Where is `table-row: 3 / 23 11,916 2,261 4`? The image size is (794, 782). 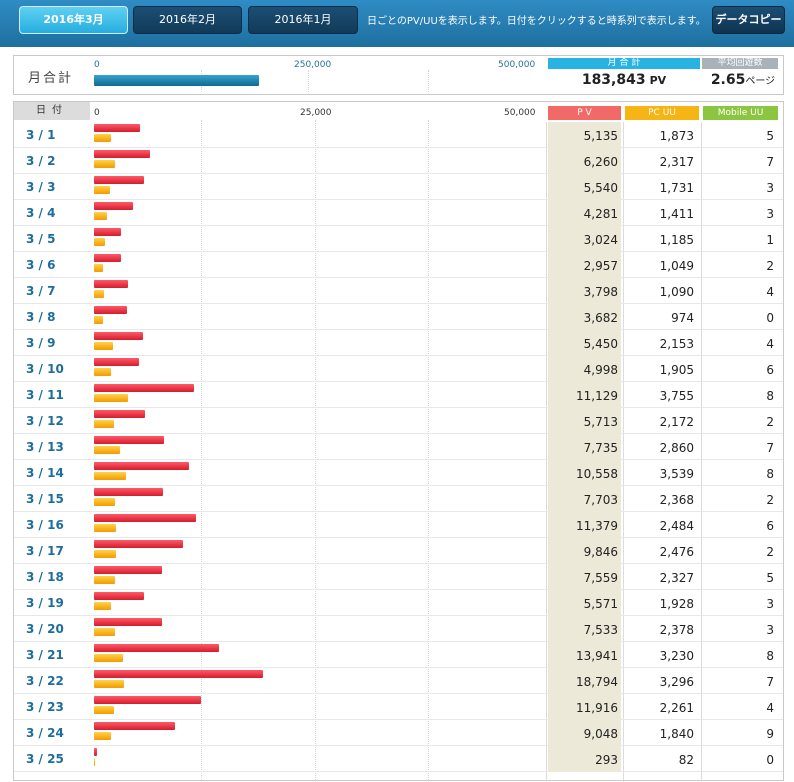 table-row: 3 / 23 11,916 2,261 4 is located at coordinates (398, 707).